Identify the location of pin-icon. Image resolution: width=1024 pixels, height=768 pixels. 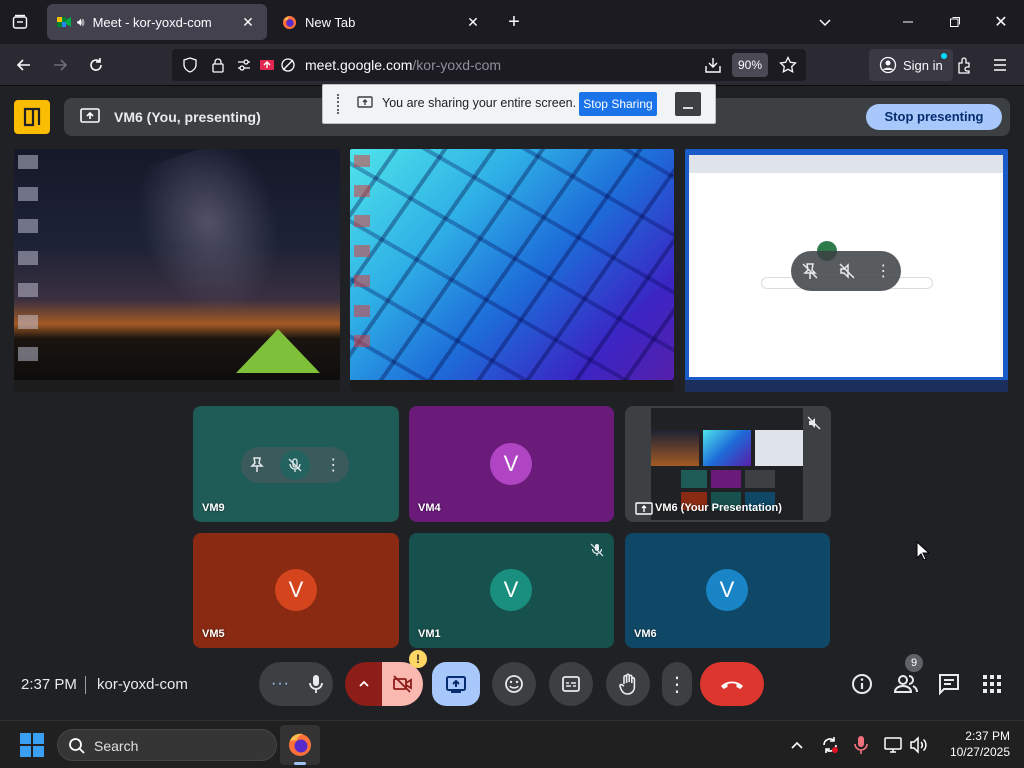
(257, 465).